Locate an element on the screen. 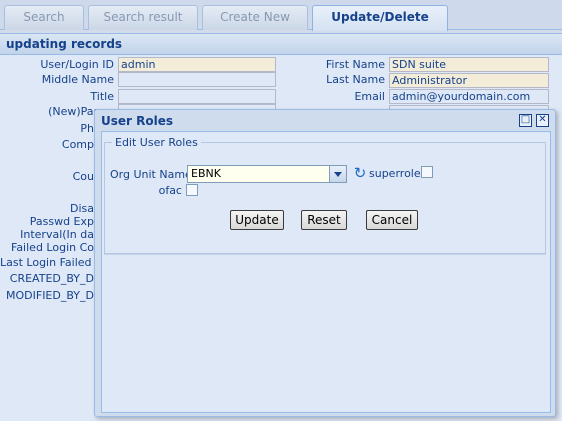  tab-search-result-users: Search result Users is located at coordinates (143, 25).